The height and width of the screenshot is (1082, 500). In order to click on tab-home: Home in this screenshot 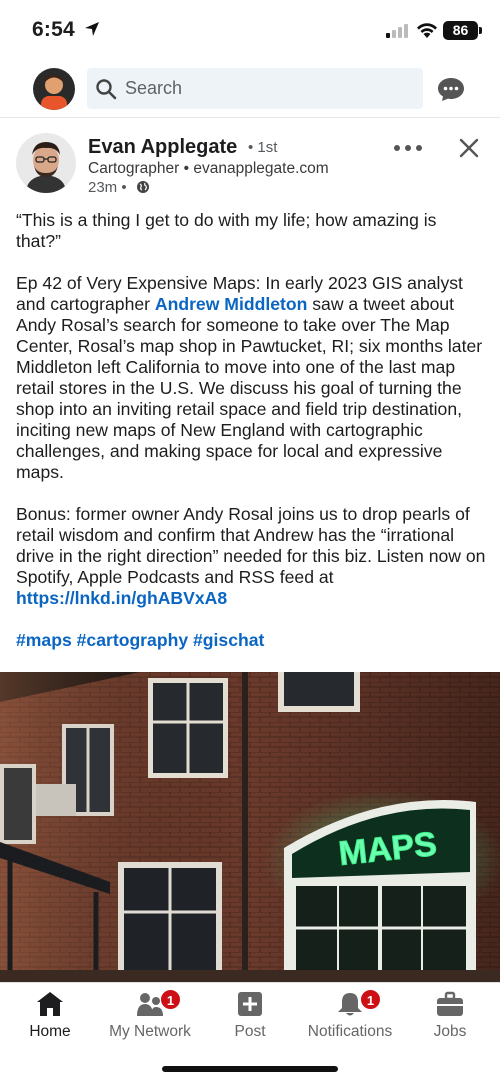, I will do `click(50, 1017)`.